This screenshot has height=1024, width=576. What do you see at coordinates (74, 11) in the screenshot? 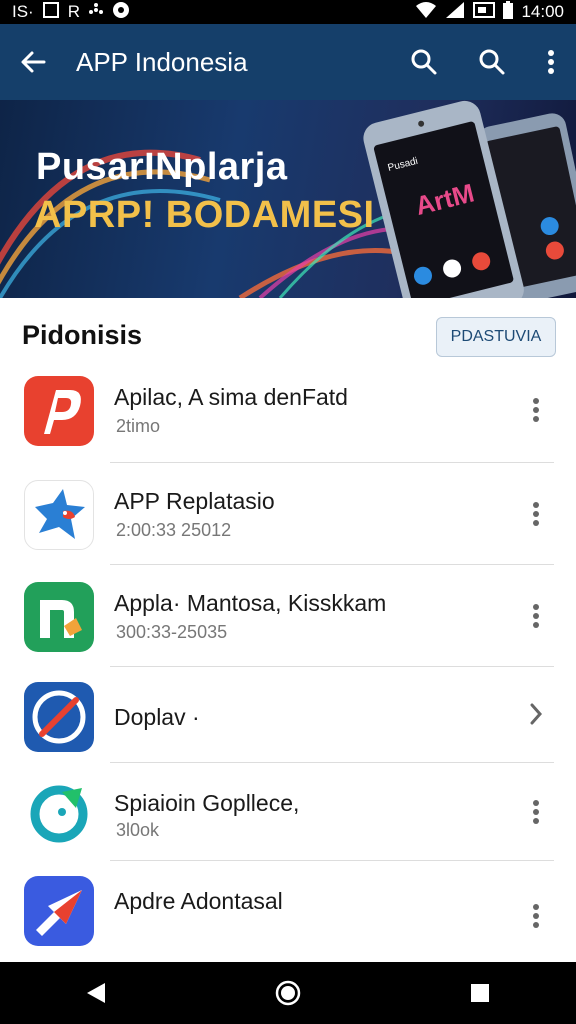
I see `status-text-2: R` at bounding box center [74, 11].